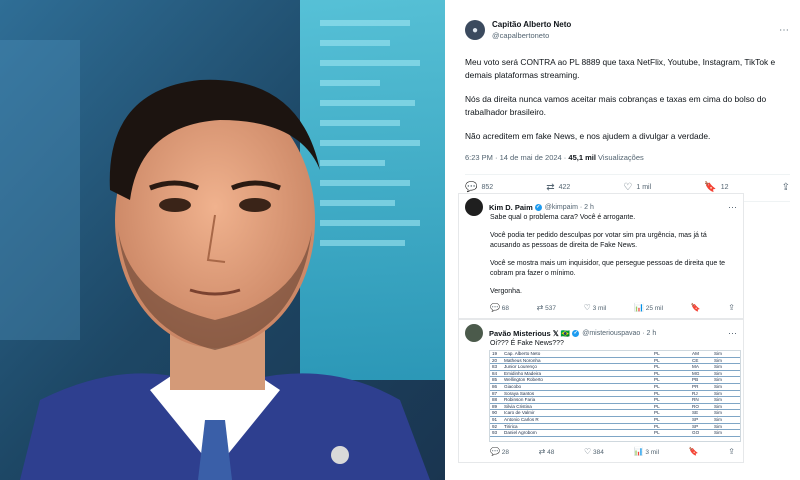 This screenshot has height=480, width=800. Describe the element at coordinates (627, 30) in the screenshot. I see `tweet-header: ● Capitão Alberto Neto @capalbertoneto ⋯` at that location.